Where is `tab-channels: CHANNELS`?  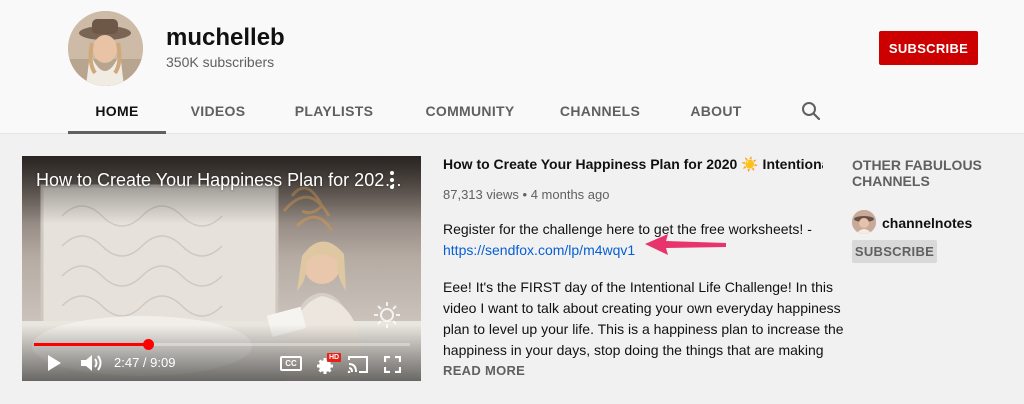
tab-channels: CHANNELS is located at coordinates (600, 111).